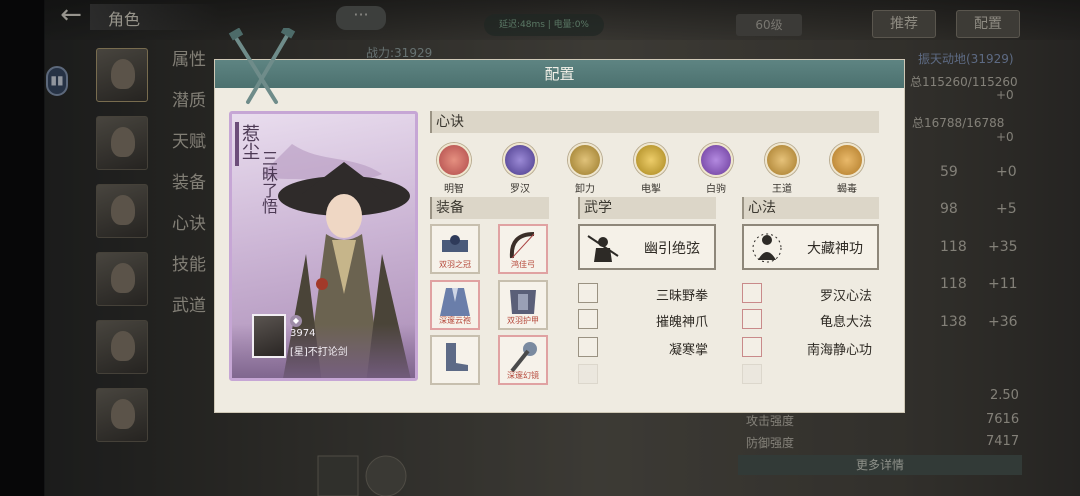  I want to click on xinjue-label: 卸力, so click(585, 189).